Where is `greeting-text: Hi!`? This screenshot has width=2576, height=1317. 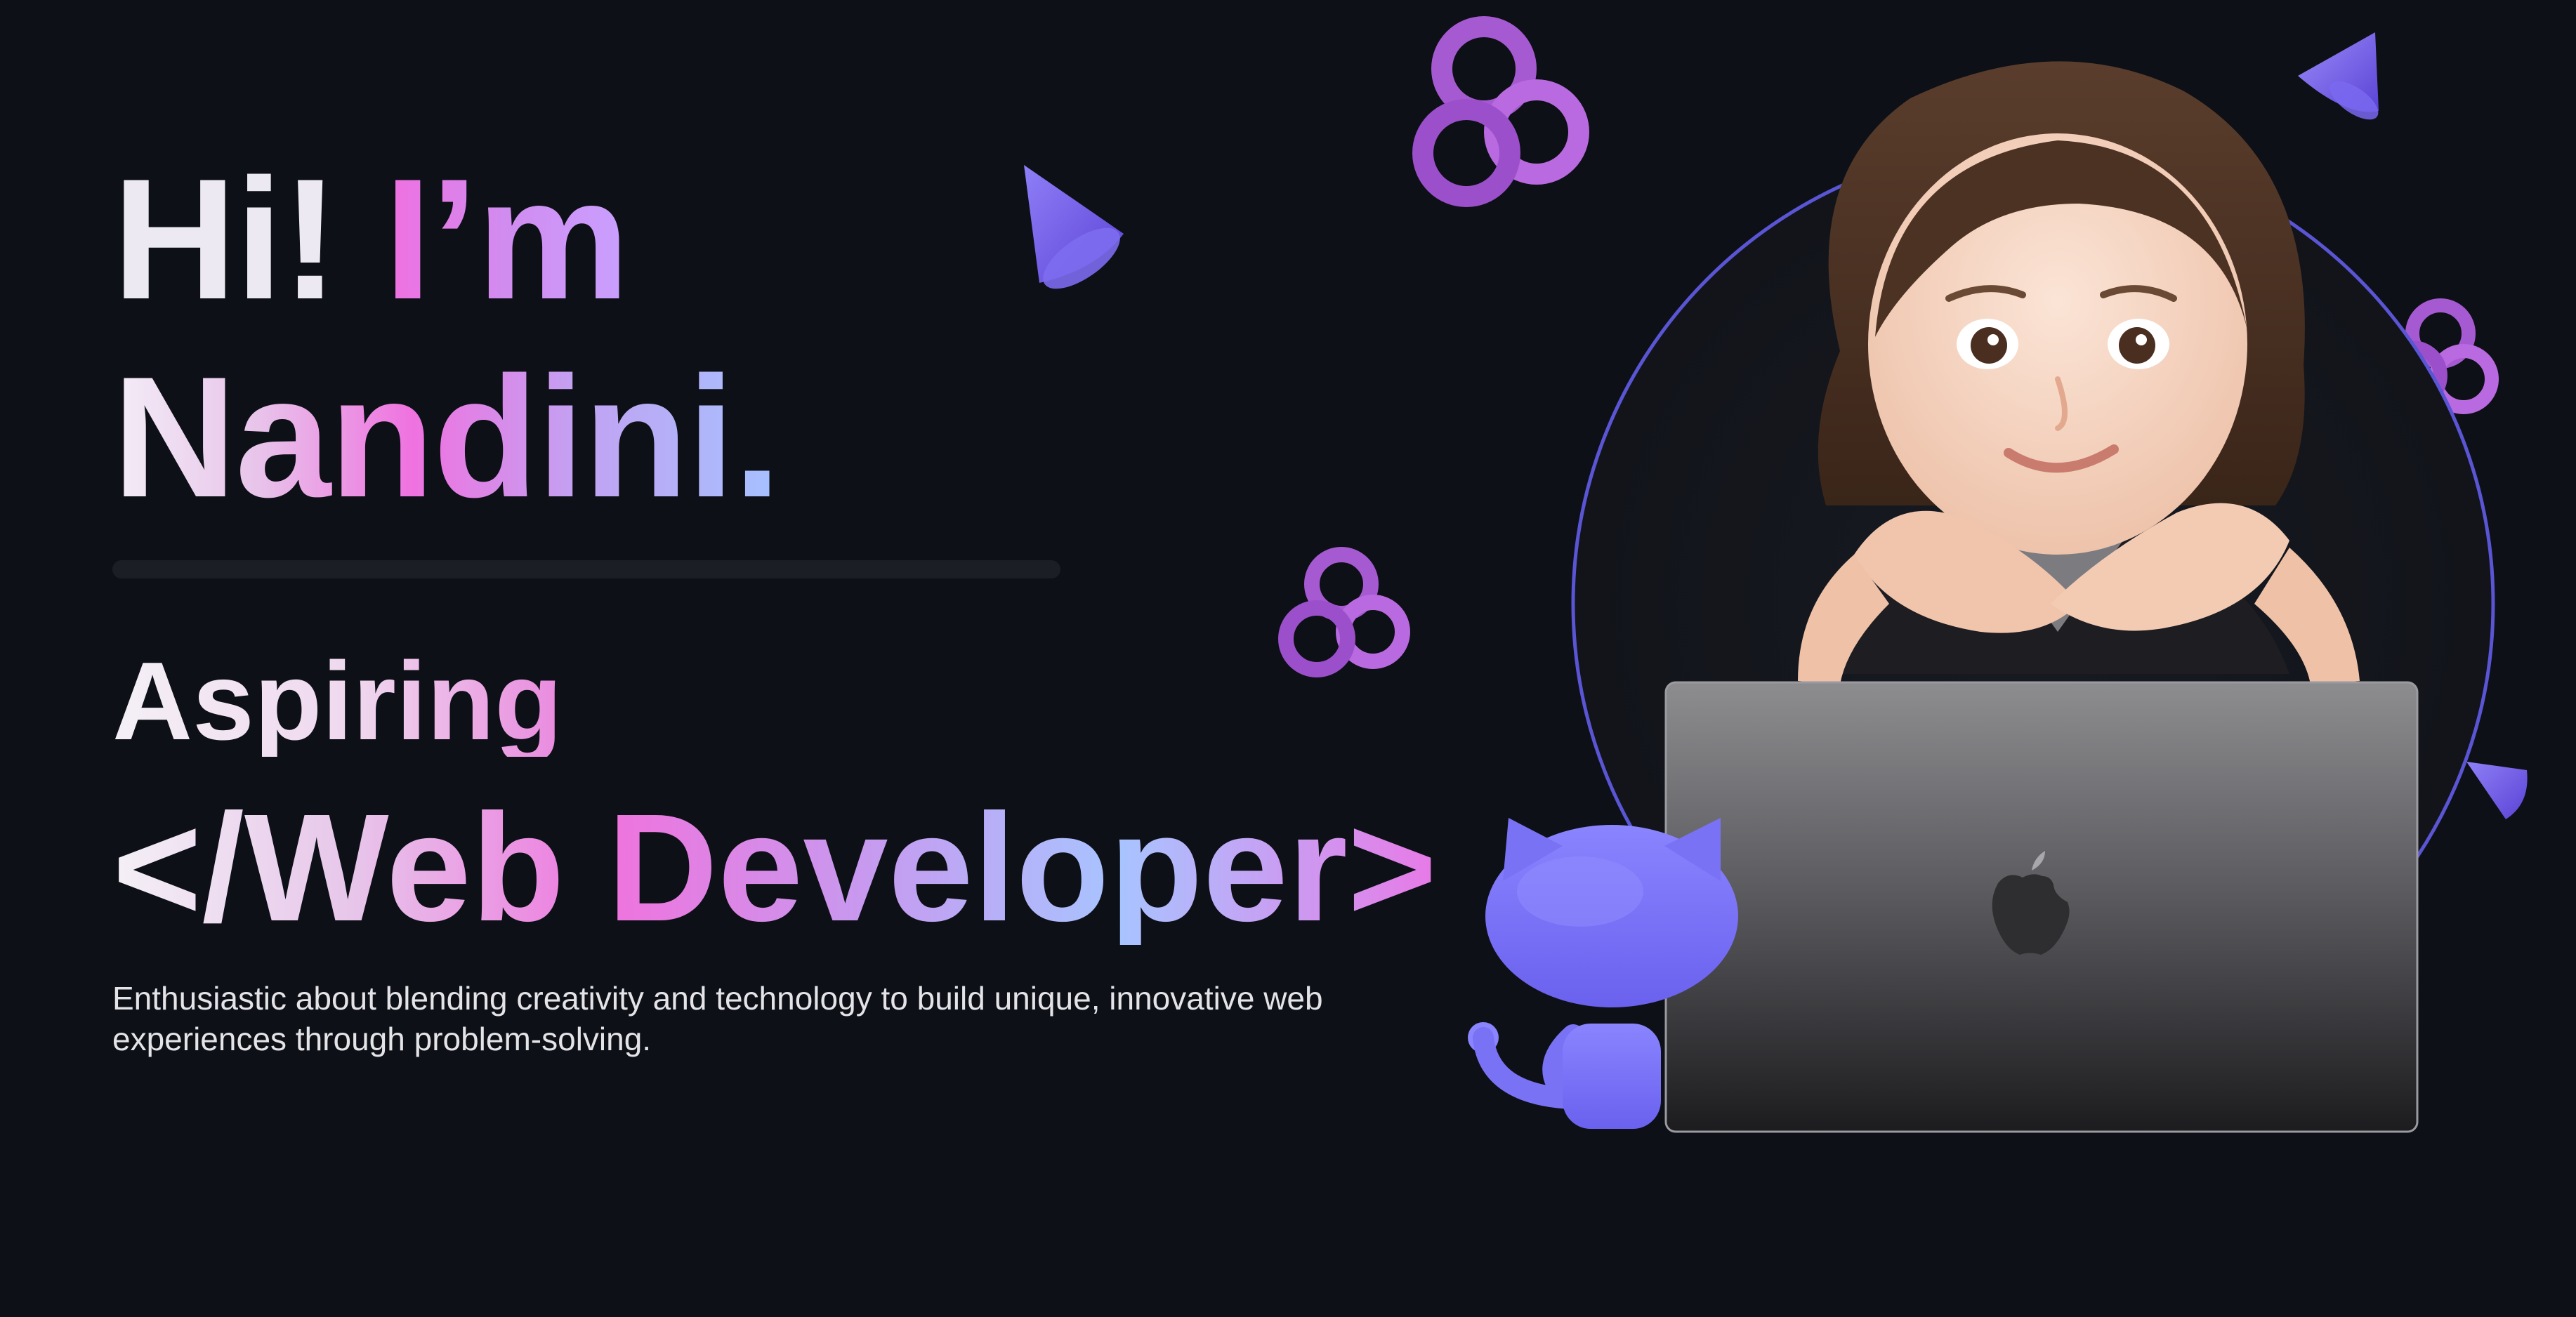
greeting-text: Hi! is located at coordinates (226, 239).